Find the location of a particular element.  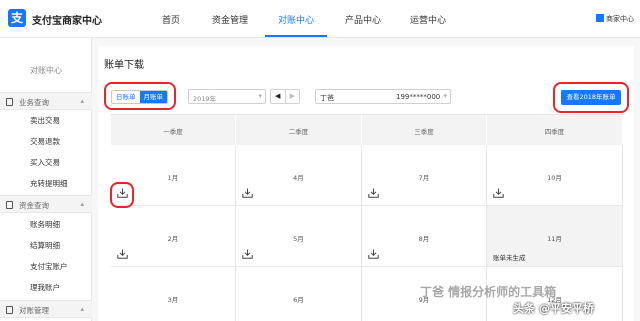

watermark-credit: 头条 @平安平桥 is located at coordinates (553, 308).